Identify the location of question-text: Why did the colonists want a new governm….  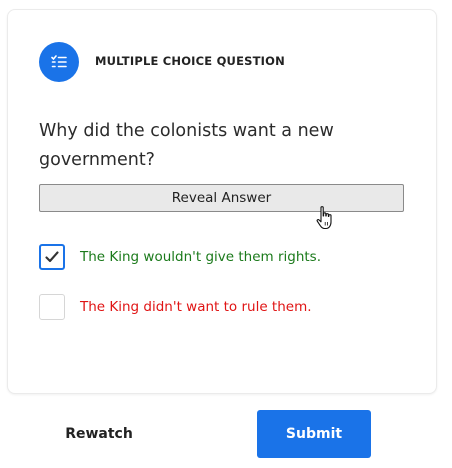
(186, 145).